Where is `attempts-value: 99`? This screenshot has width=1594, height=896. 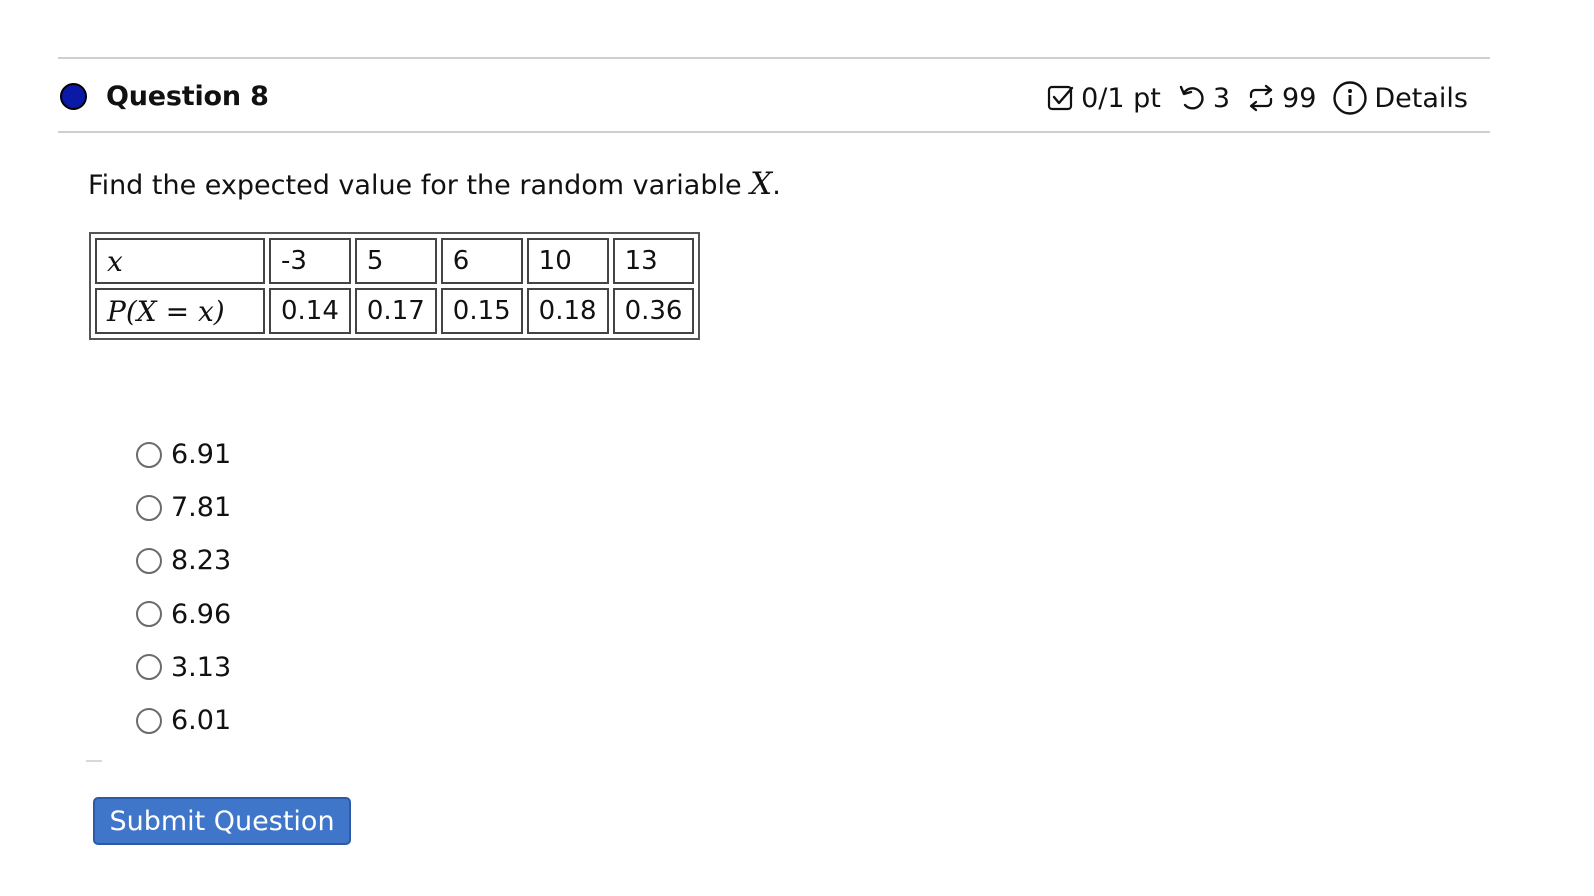
attempts-value: 99 is located at coordinates (1299, 98).